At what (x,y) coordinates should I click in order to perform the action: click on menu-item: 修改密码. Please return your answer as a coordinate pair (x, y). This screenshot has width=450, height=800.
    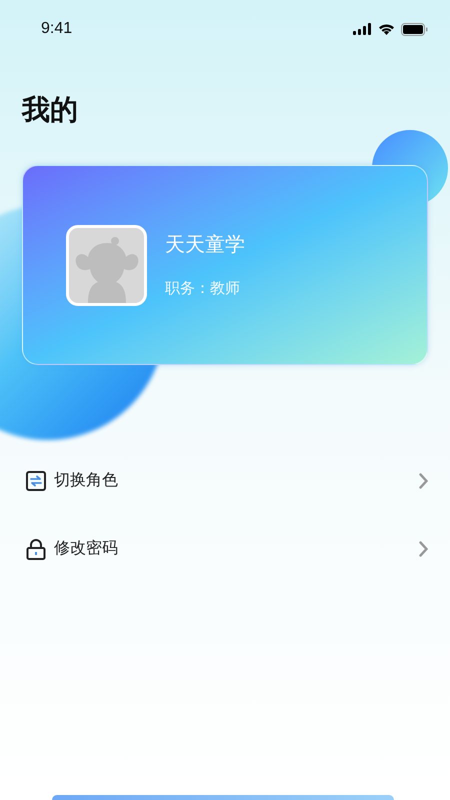
    Looking at the image, I should click on (225, 549).